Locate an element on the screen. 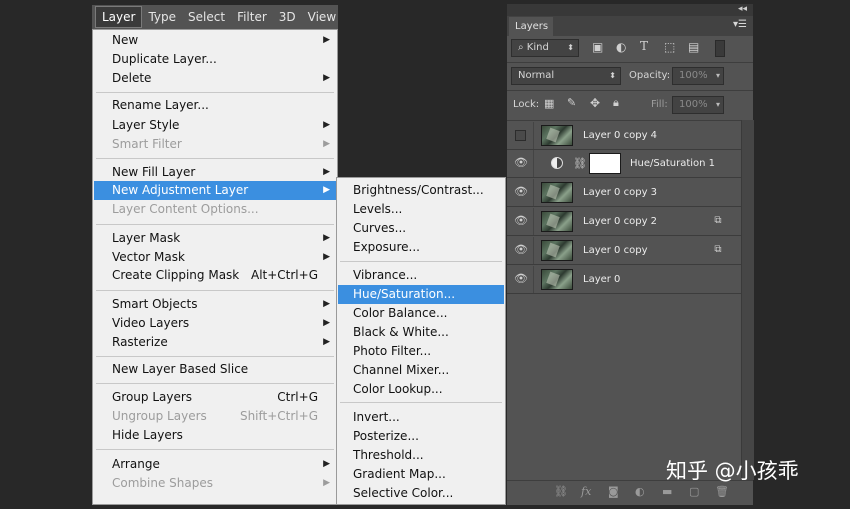 Image resolution: width=850 pixels, height=509 pixels. shape-filter-icon: ⬚ is located at coordinates (669, 47).